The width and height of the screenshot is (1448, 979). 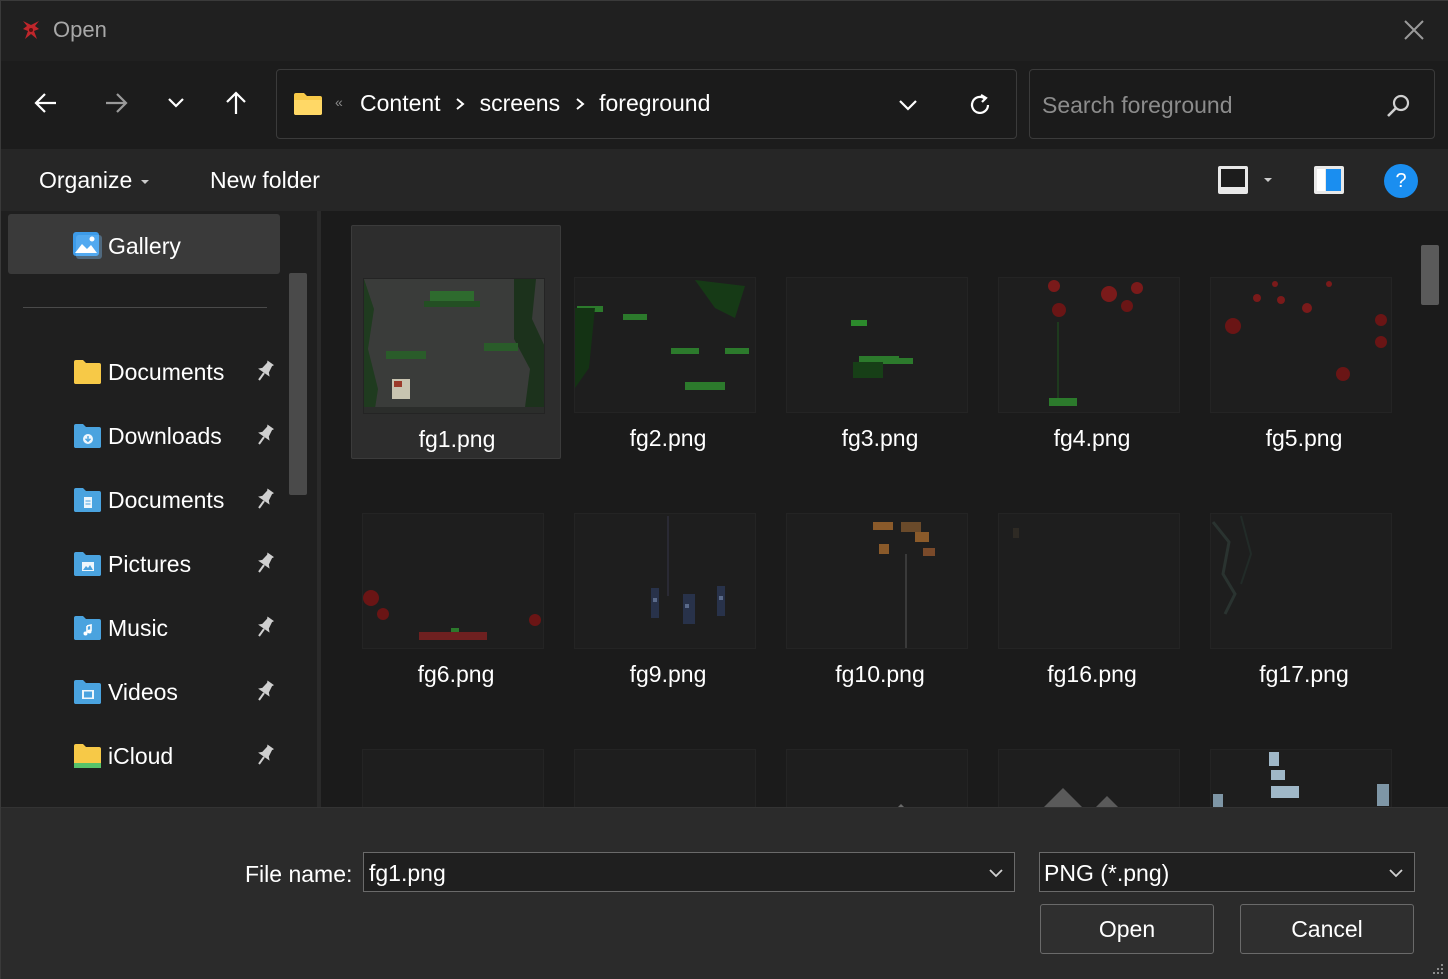 I want to click on sidebar-item-downloads: Downloads, so click(x=142, y=437).